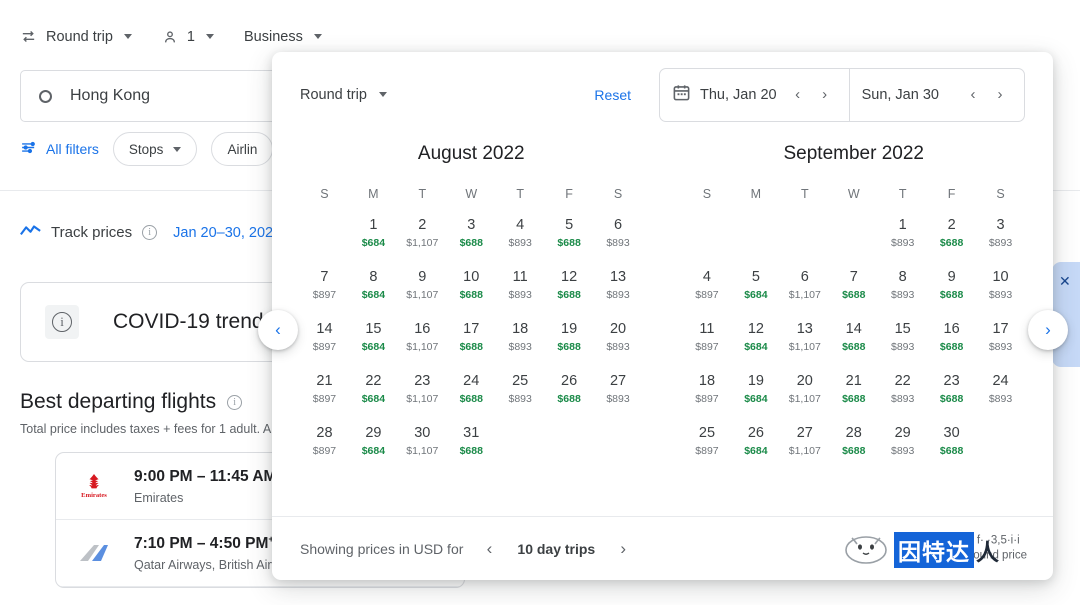 The height and width of the screenshot is (605, 1080). Describe the element at coordinates (471, 347) in the screenshot. I see `calendar-day-cell: 17 $688` at that location.